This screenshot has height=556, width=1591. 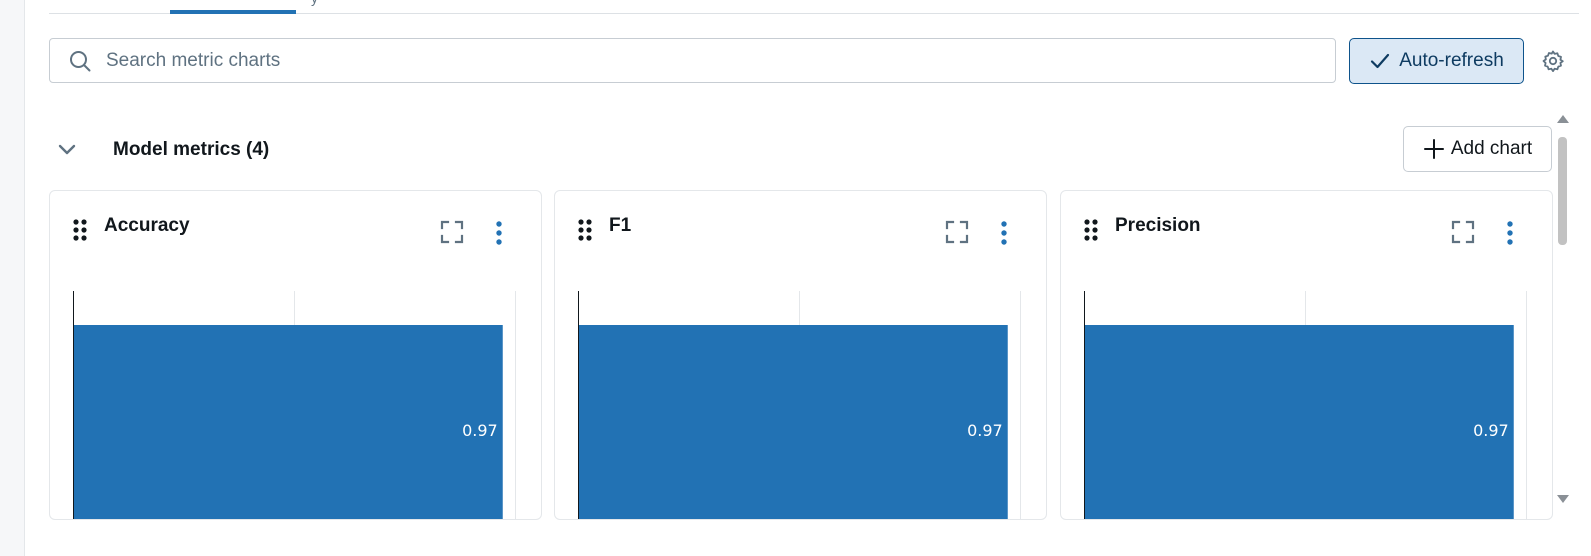 I want to click on scroll-down-arrow-icon, so click(x=1563, y=499).